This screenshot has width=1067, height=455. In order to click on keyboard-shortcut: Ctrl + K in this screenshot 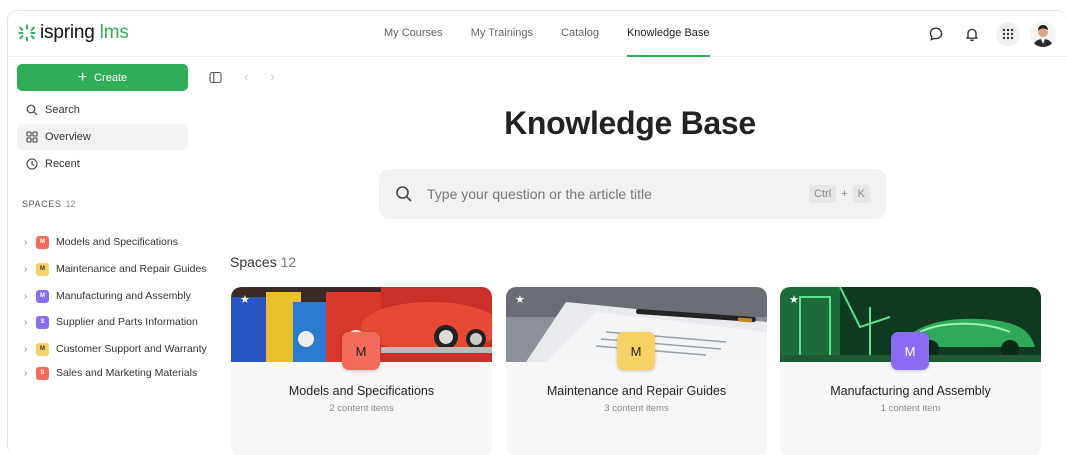, I will do `click(839, 194)`.